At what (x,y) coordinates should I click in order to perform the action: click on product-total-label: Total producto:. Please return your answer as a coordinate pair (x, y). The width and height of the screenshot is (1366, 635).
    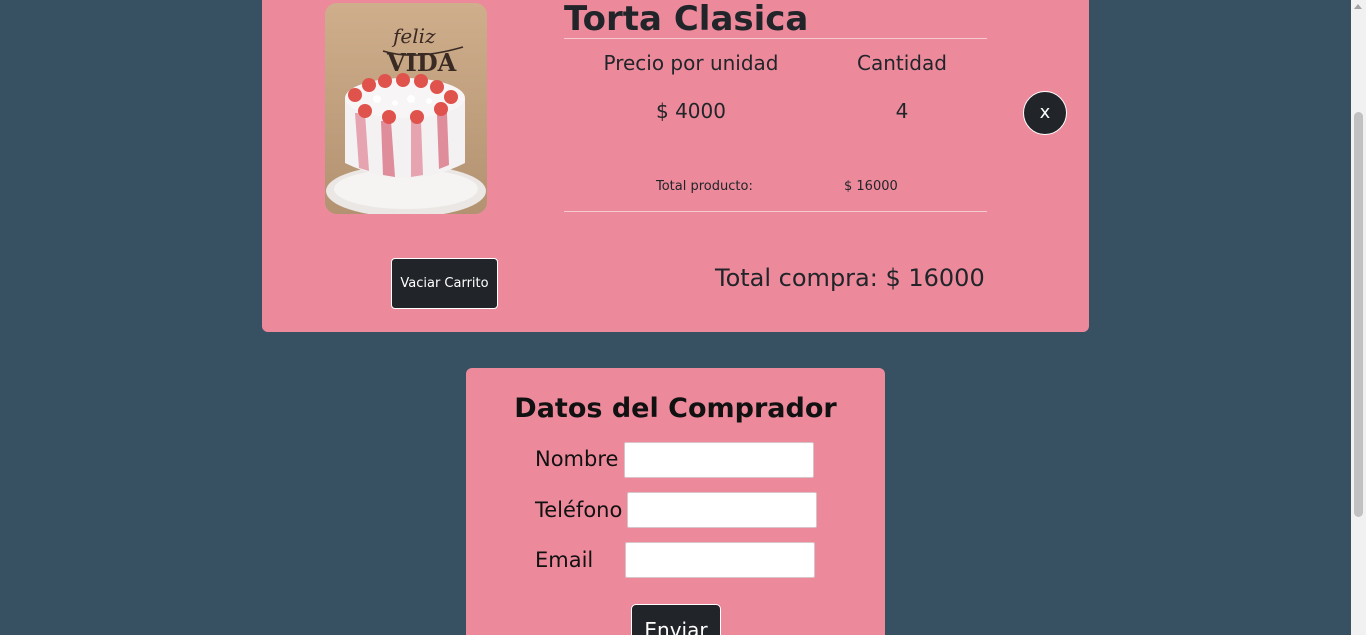
    Looking at the image, I should click on (704, 186).